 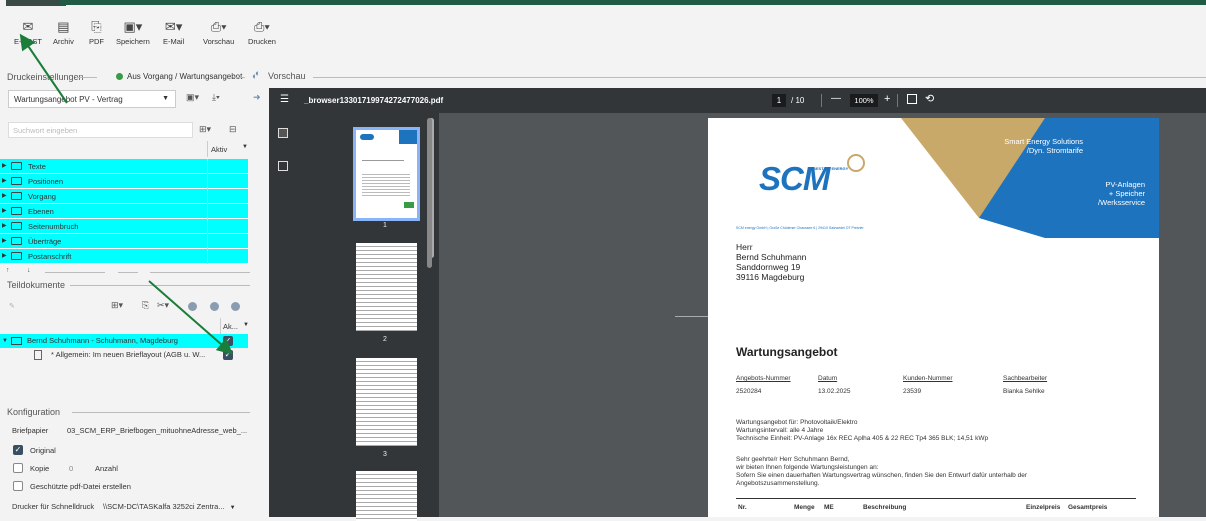 I want to click on banner-text: PV-Anlagen + Speicher /Werksservice, so click(x=1121, y=193).